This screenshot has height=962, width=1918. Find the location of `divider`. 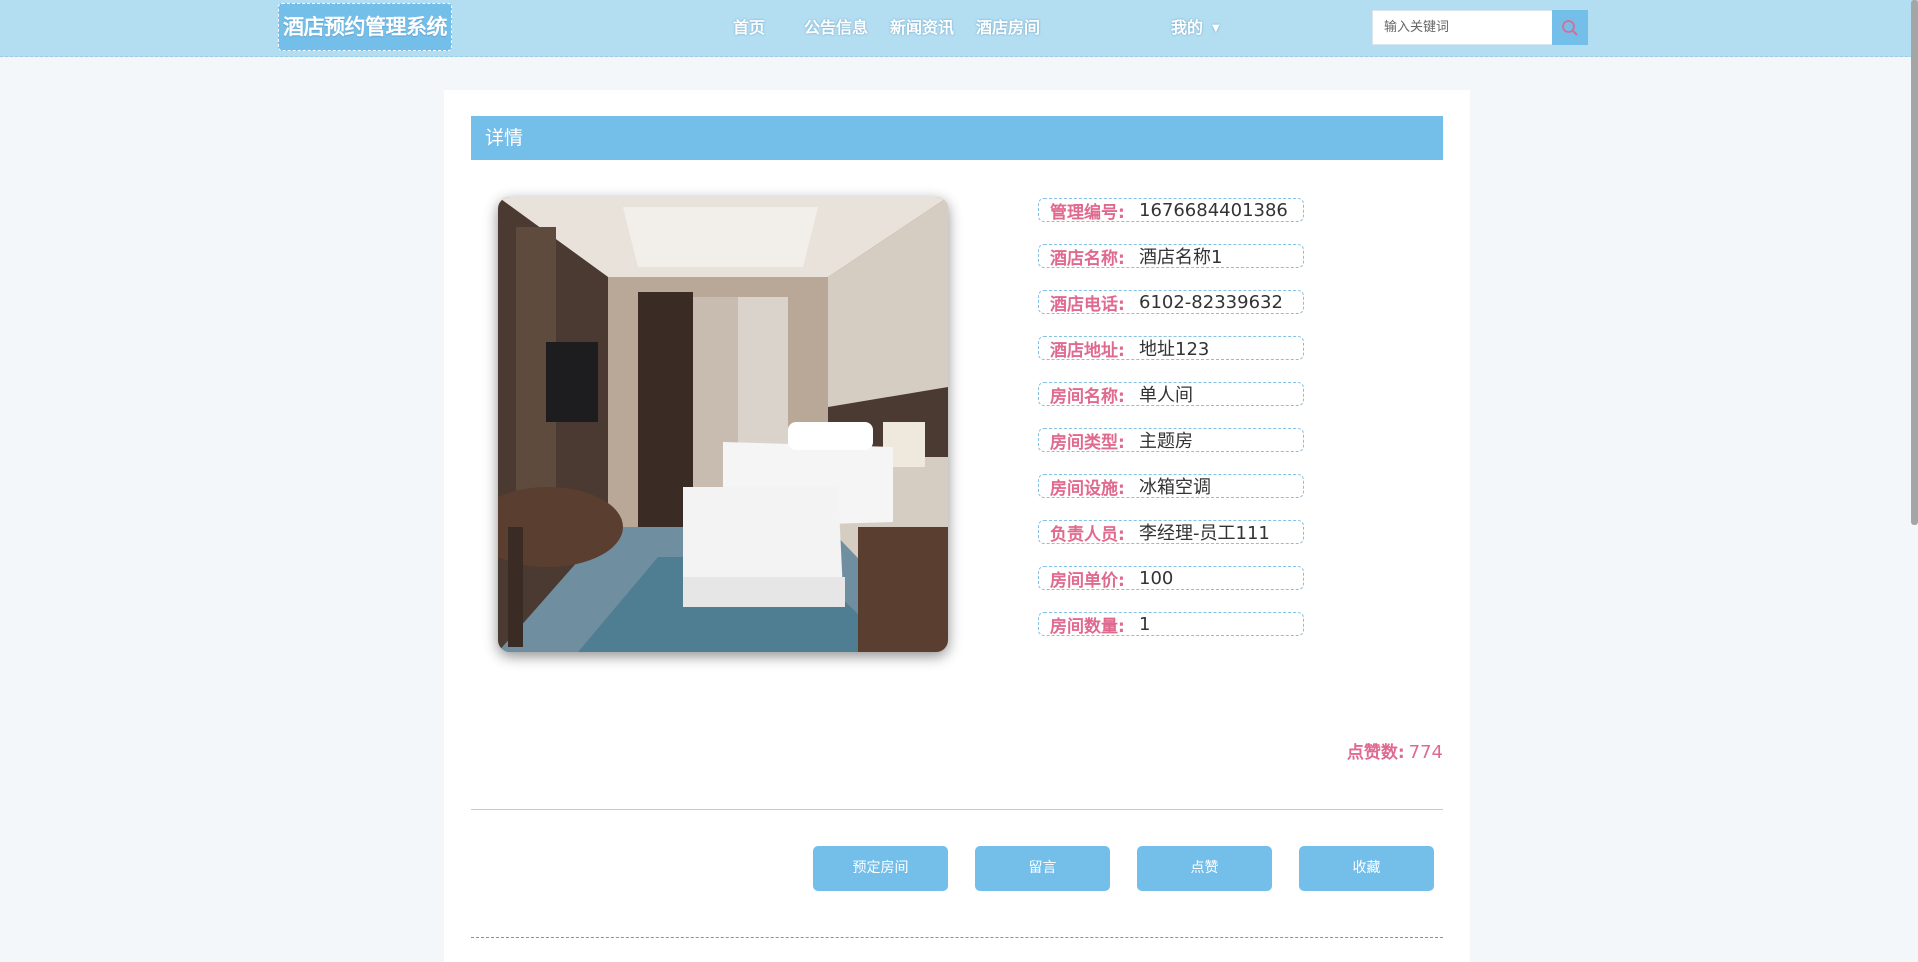

divider is located at coordinates (957, 809).